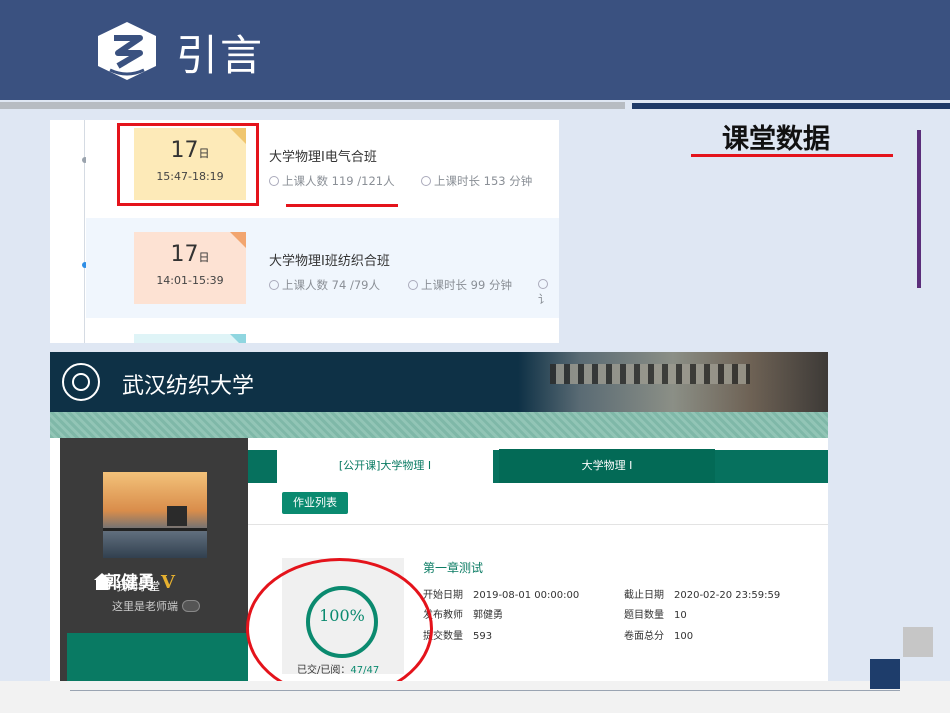 This screenshot has width=950, height=713. I want to click on footer-strip, so click(475, 697).